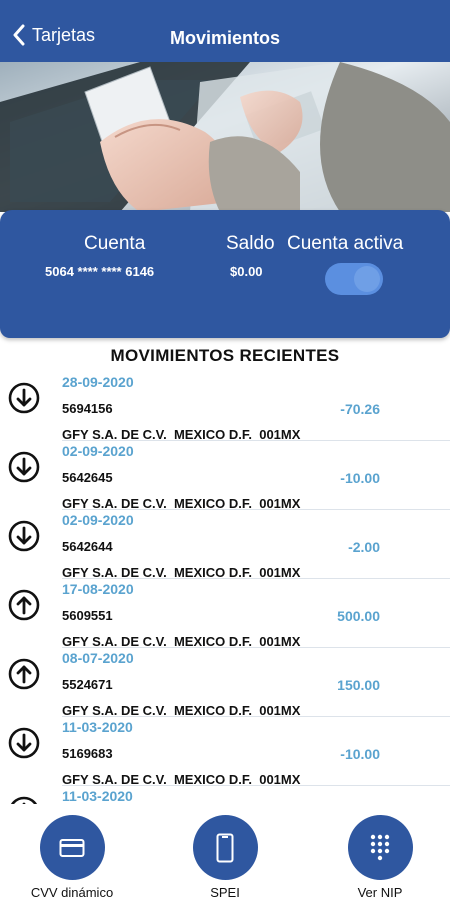 This screenshot has height=900, width=450. I want to click on keypad-icon, so click(380, 847).